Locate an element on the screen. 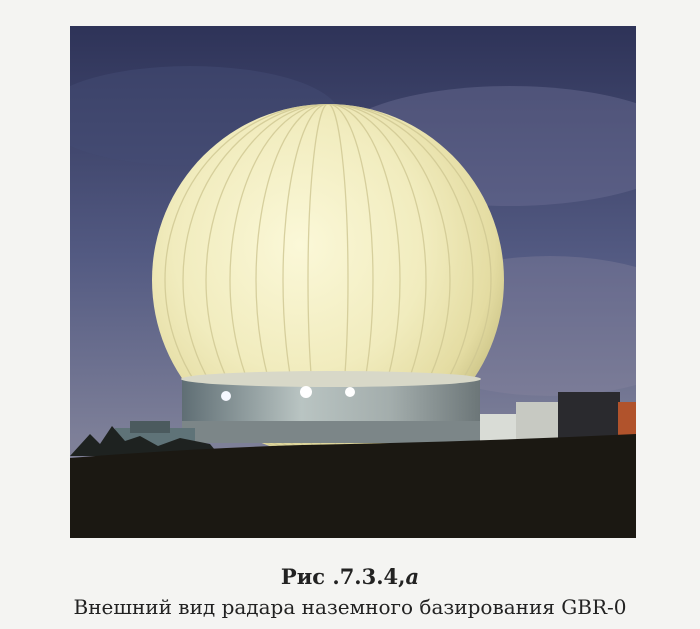  radar-base is located at coordinates (331, 407).